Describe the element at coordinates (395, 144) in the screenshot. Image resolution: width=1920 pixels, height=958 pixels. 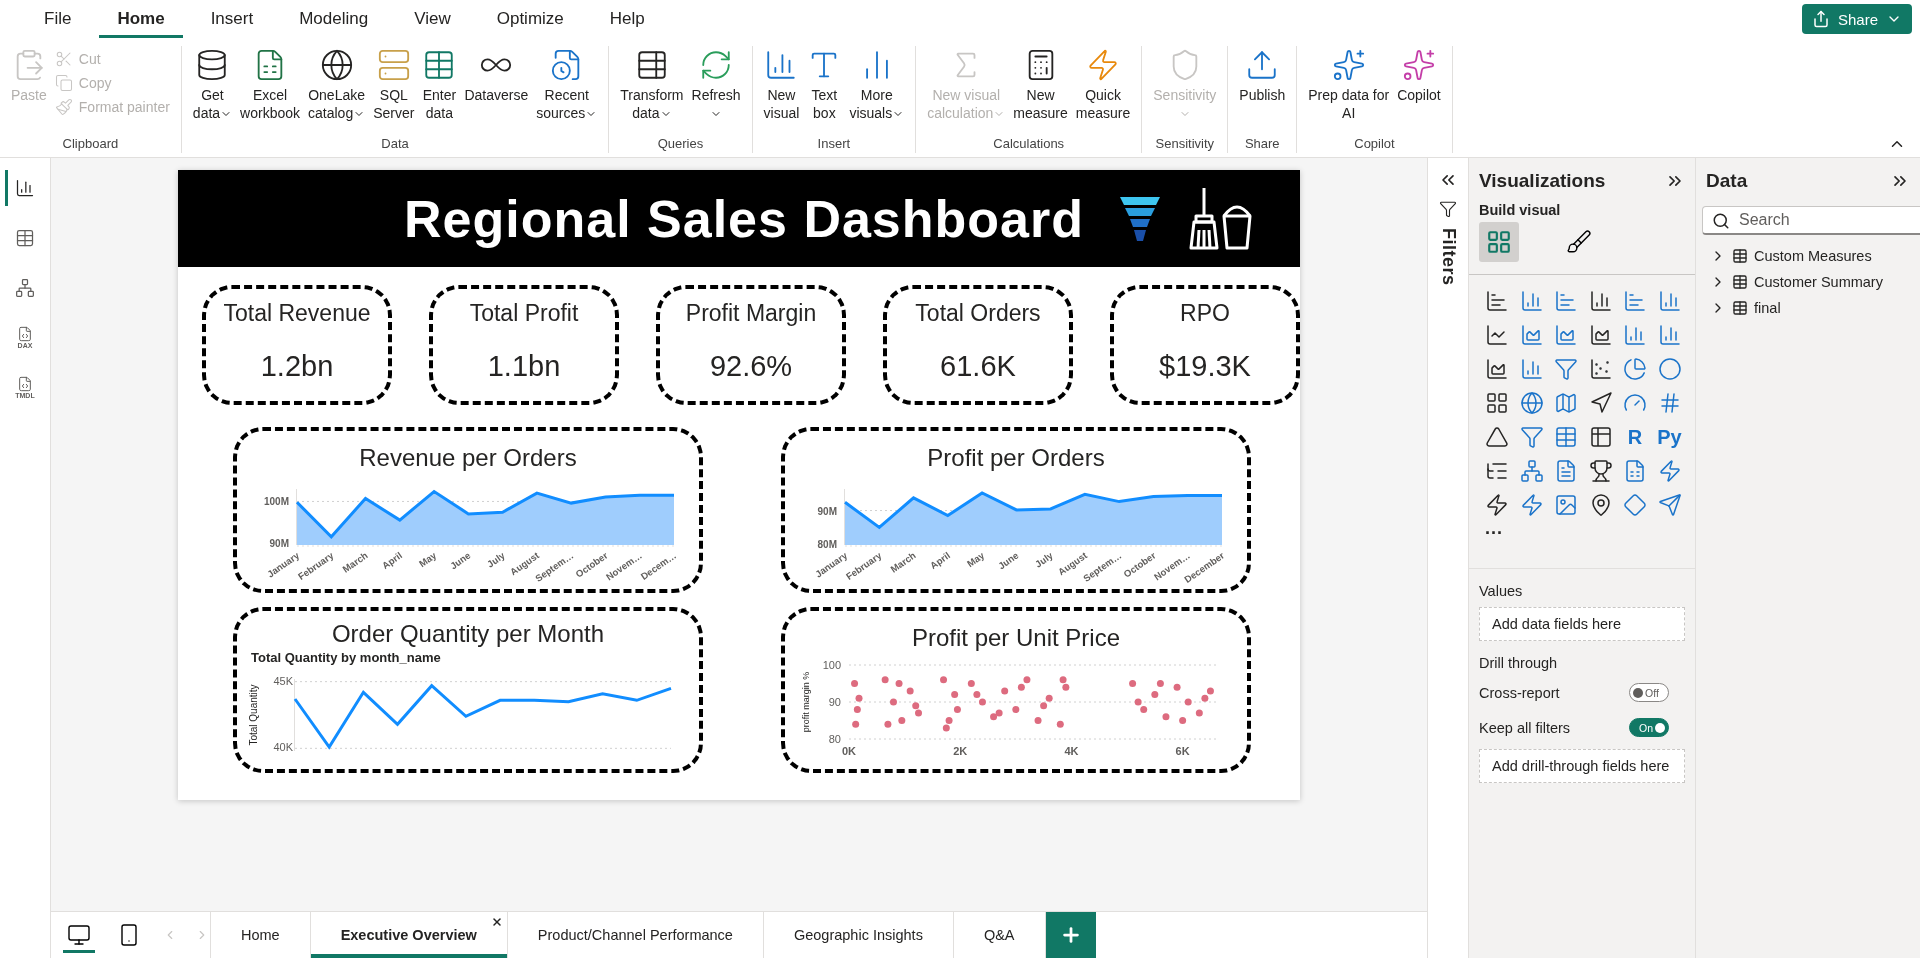
I see `group-label: Data` at that location.